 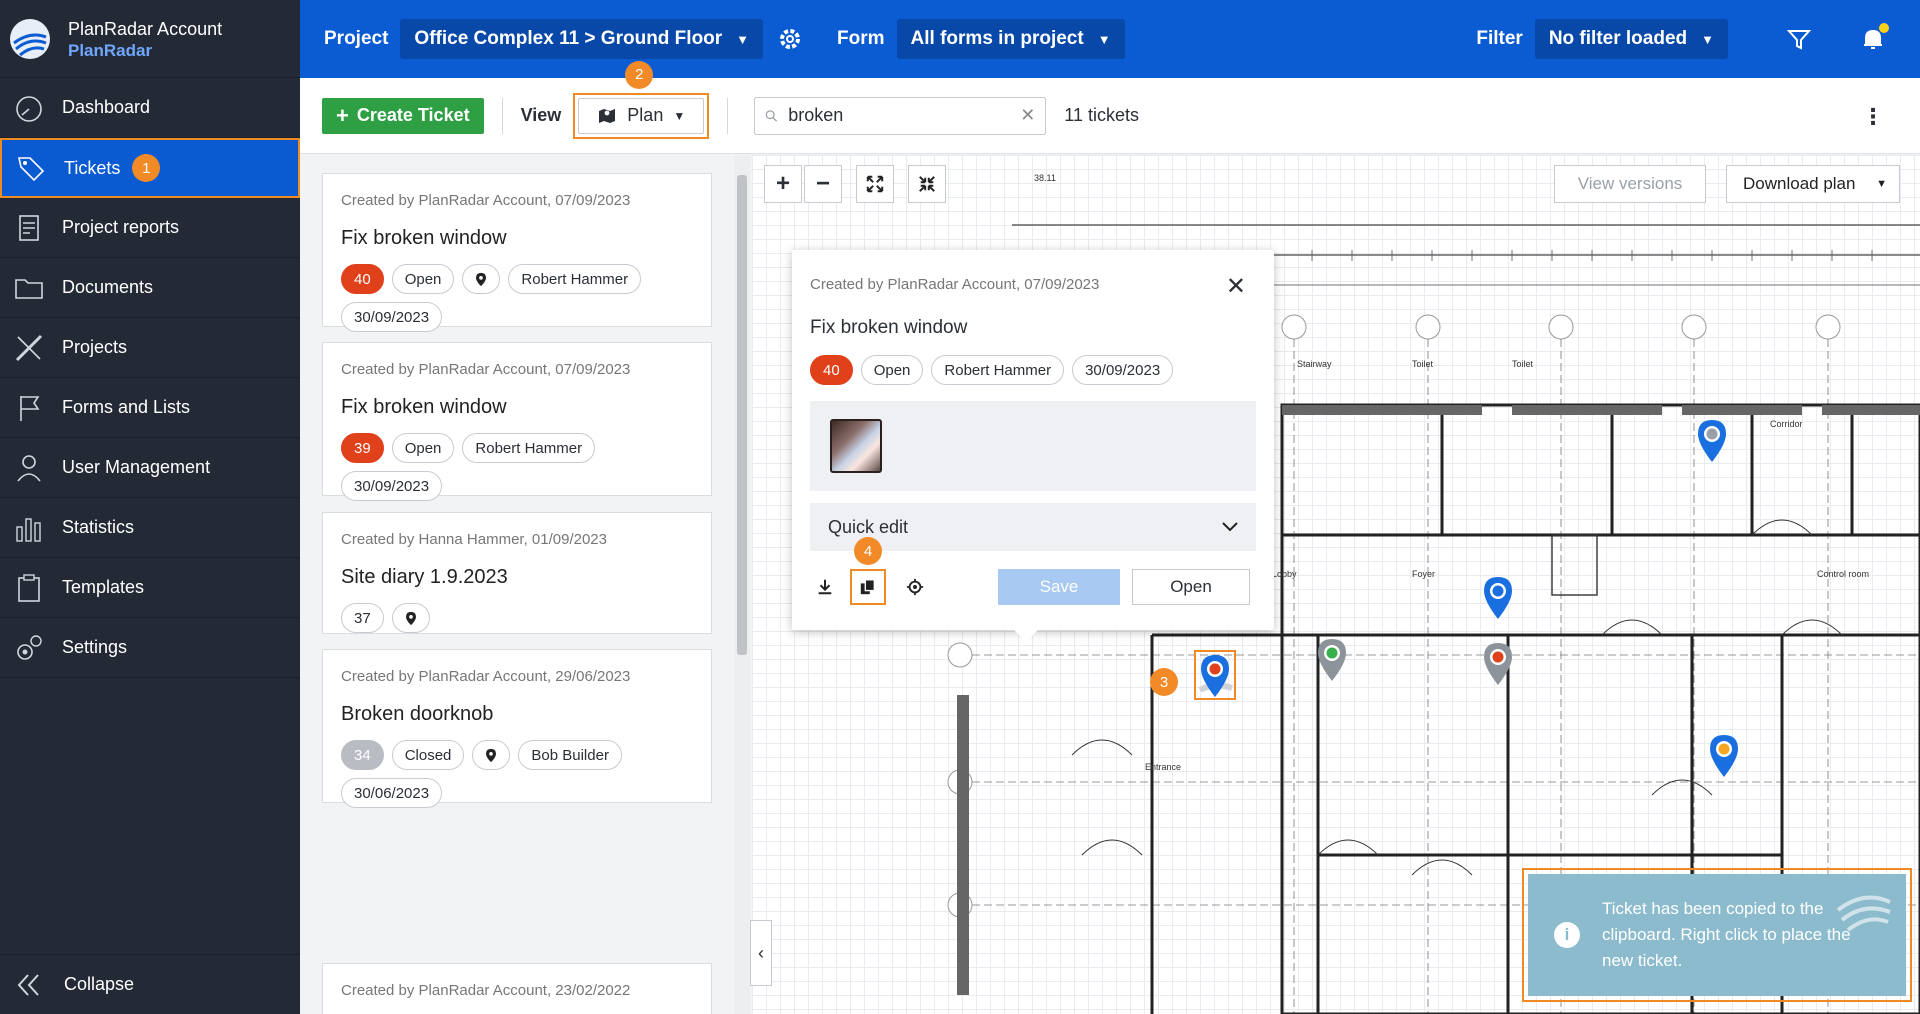 What do you see at coordinates (823, 184) in the screenshot?
I see `zoom-out-button: −` at bounding box center [823, 184].